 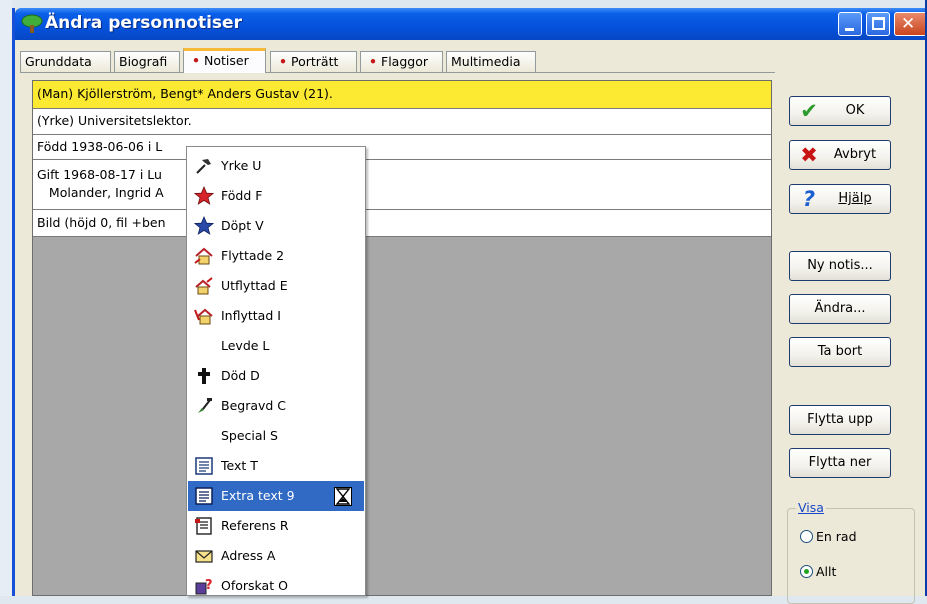 I want to click on menu-item-referens: Referens R, so click(x=276, y=526).